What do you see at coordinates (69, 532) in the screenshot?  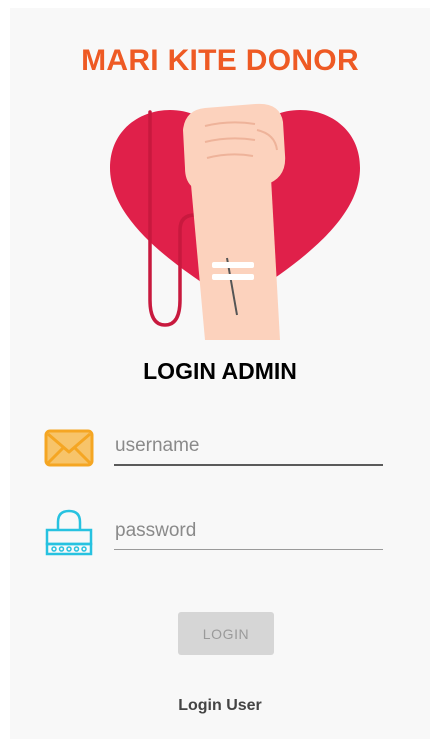 I see `lock-icon` at bounding box center [69, 532].